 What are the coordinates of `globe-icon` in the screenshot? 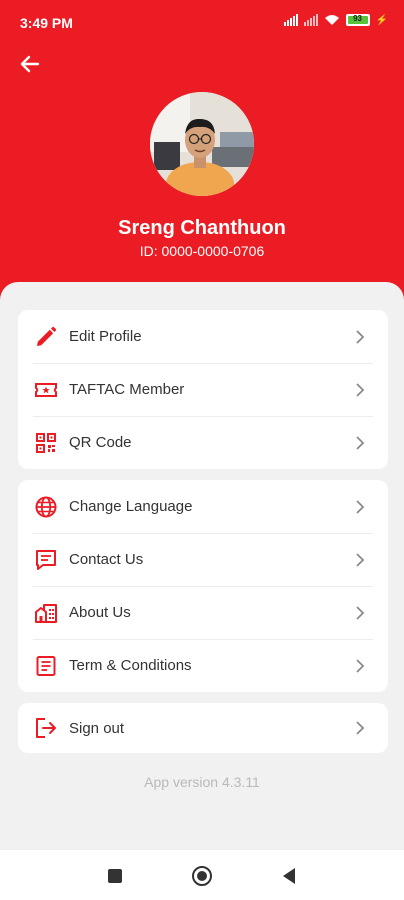 It's located at (46, 507).